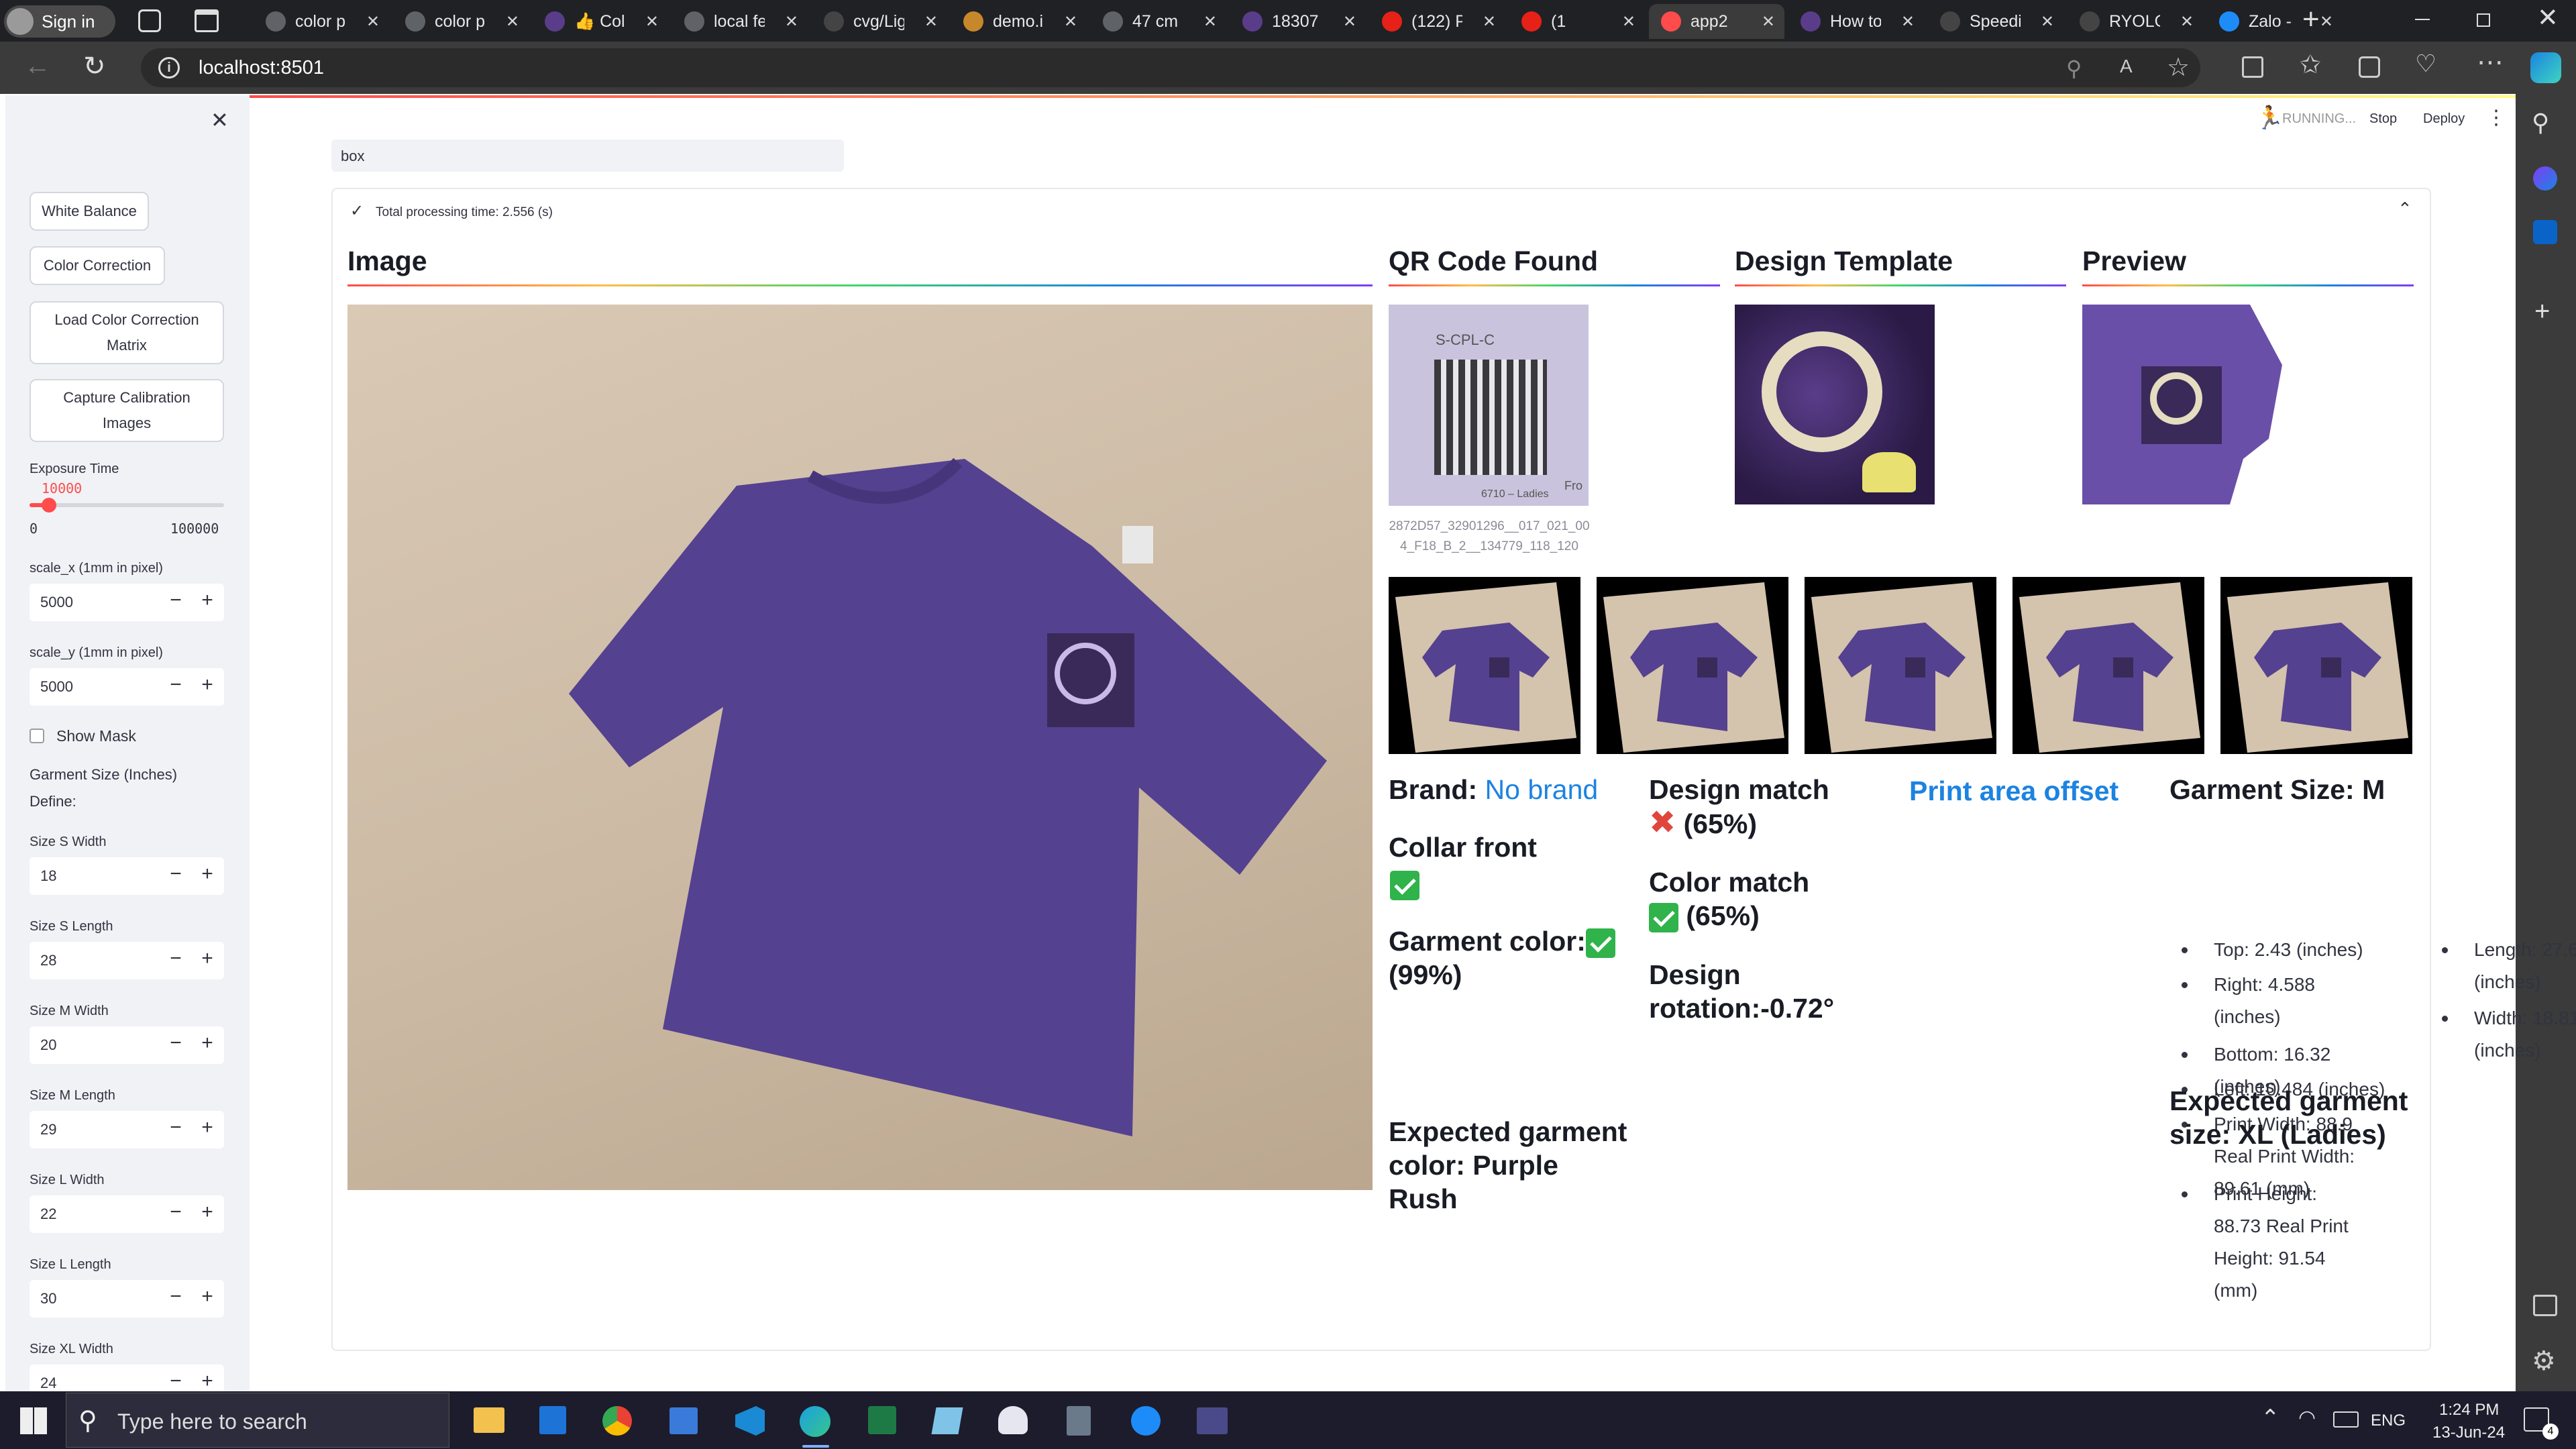  I want to click on box-input: box, so click(587, 156).